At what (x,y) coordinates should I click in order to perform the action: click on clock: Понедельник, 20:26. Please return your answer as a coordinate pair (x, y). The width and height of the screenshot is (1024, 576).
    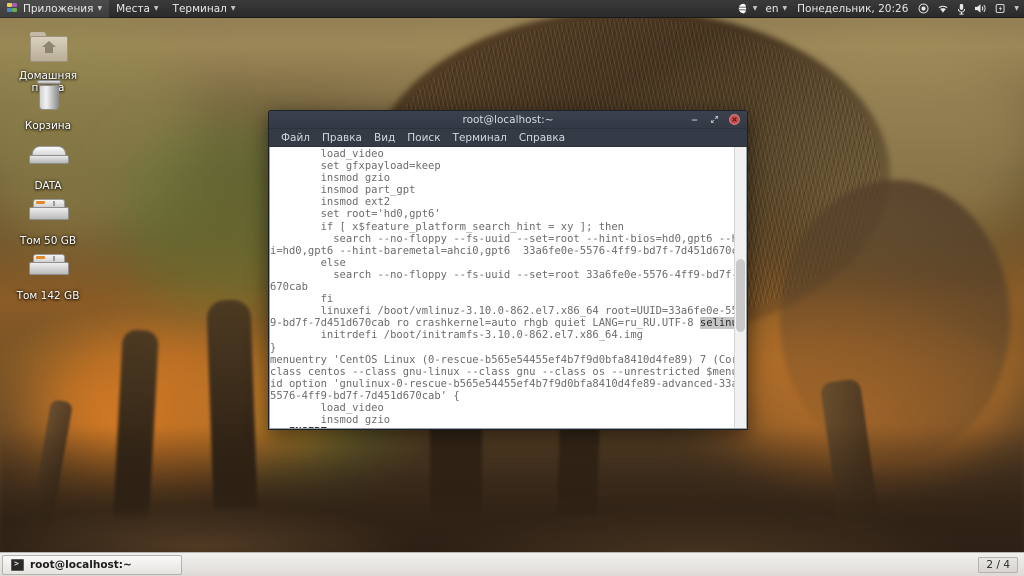
    Looking at the image, I should click on (852, 9).